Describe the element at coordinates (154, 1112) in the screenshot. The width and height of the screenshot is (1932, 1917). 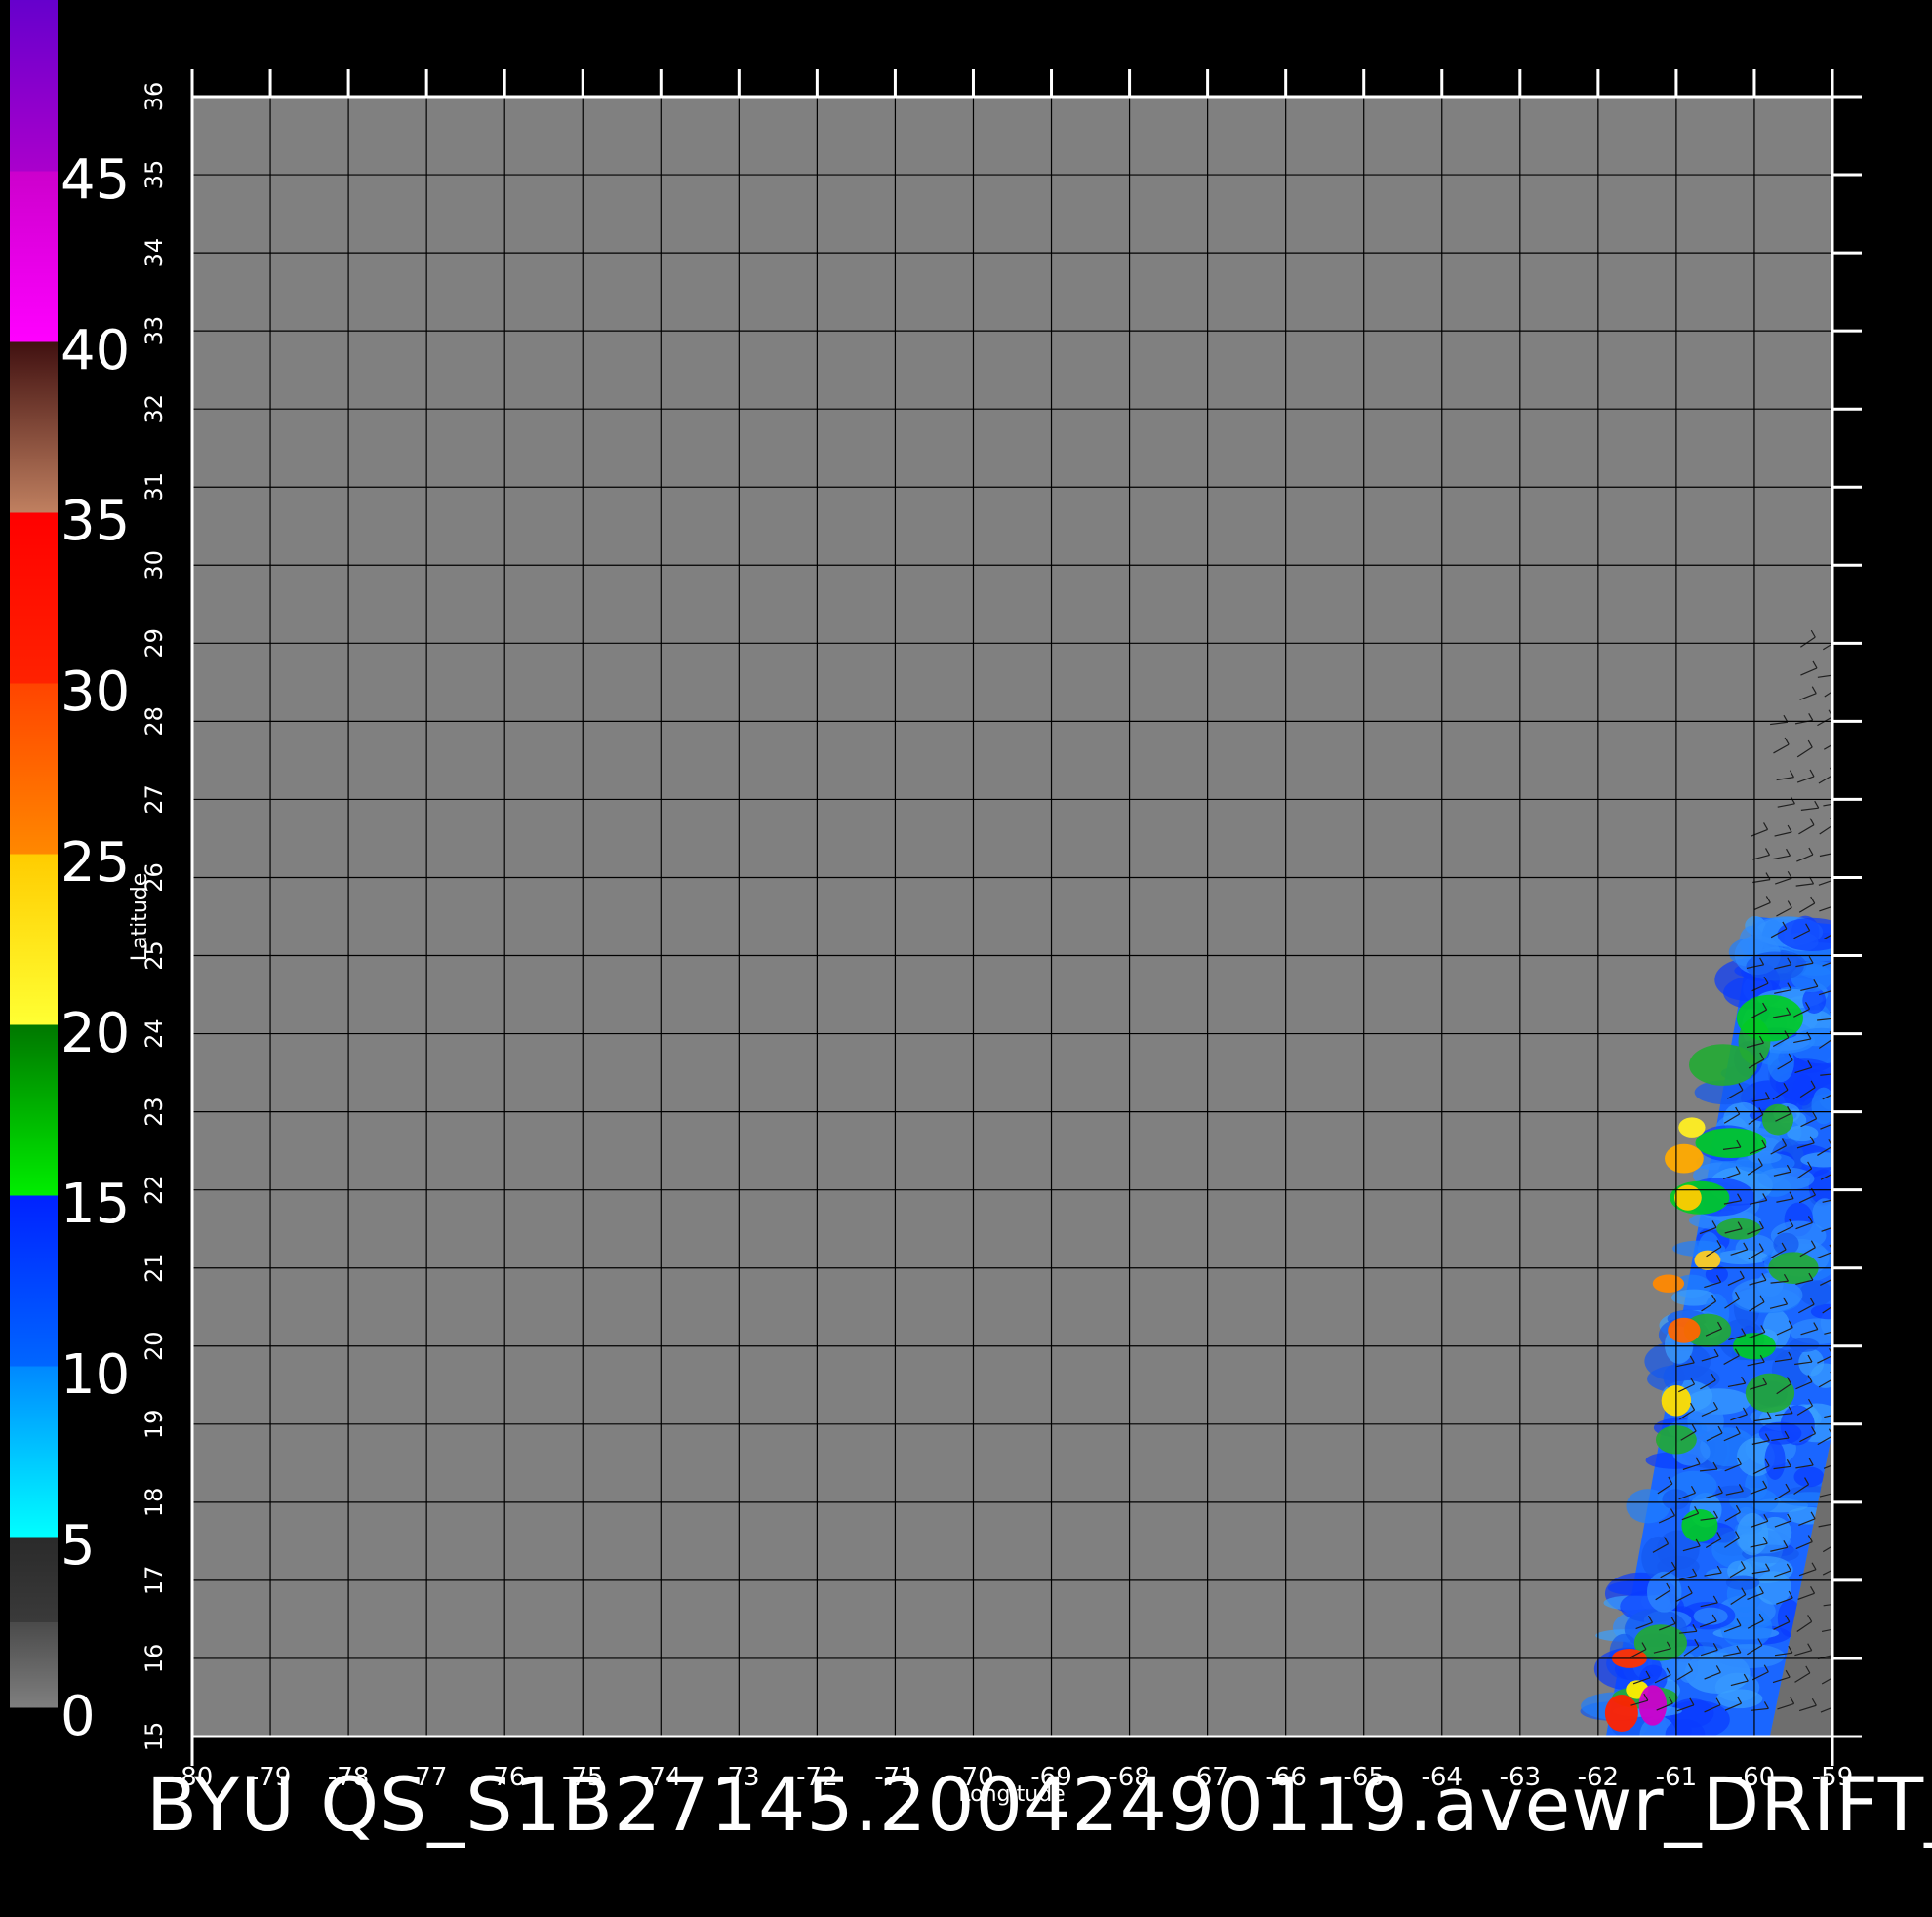
I see `y-tick-label: 23` at that location.